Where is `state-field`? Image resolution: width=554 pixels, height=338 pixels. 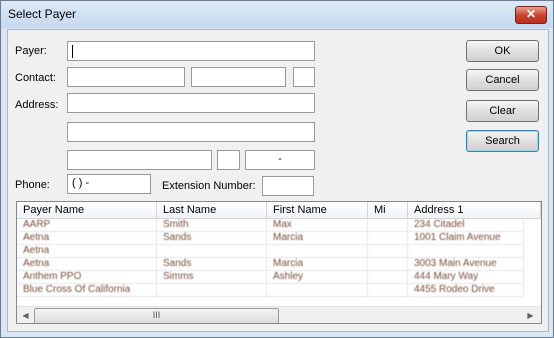 state-field is located at coordinates (228, 160).